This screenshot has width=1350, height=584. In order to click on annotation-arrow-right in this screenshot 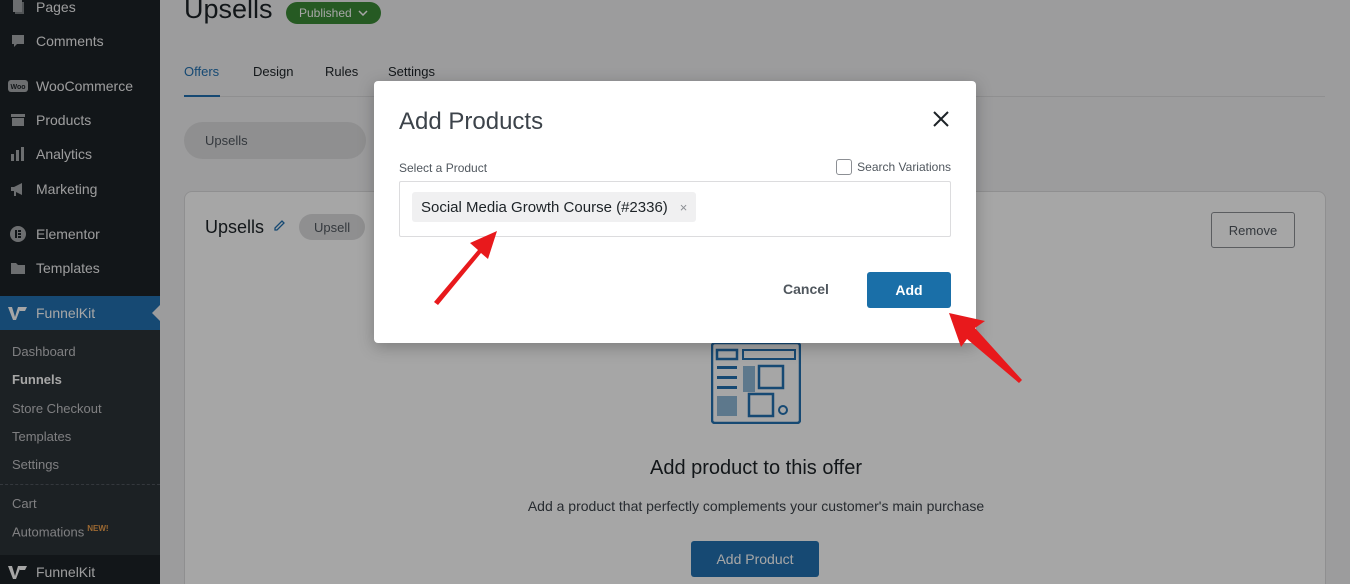, I will do `click(985, 348)`.